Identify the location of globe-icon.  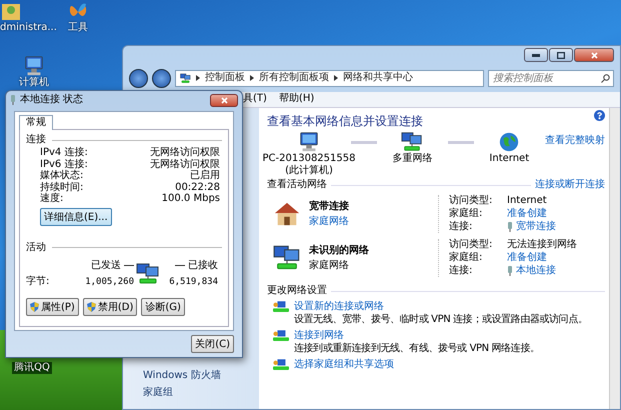
(509, 142).